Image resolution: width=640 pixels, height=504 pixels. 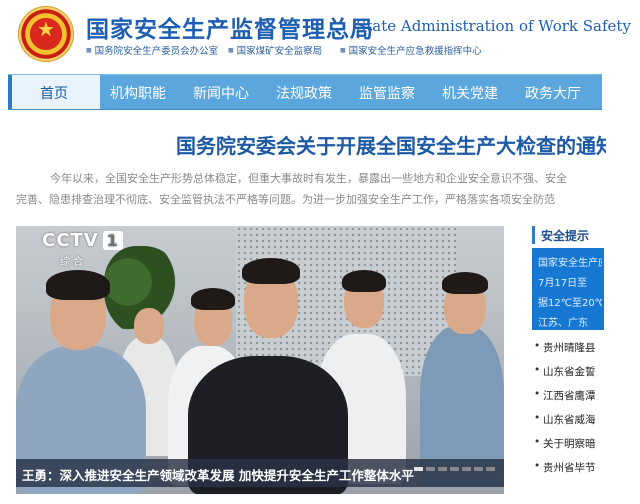 I want to click on alert-line: 据12℃至20℃, so click(x=570, y=303).